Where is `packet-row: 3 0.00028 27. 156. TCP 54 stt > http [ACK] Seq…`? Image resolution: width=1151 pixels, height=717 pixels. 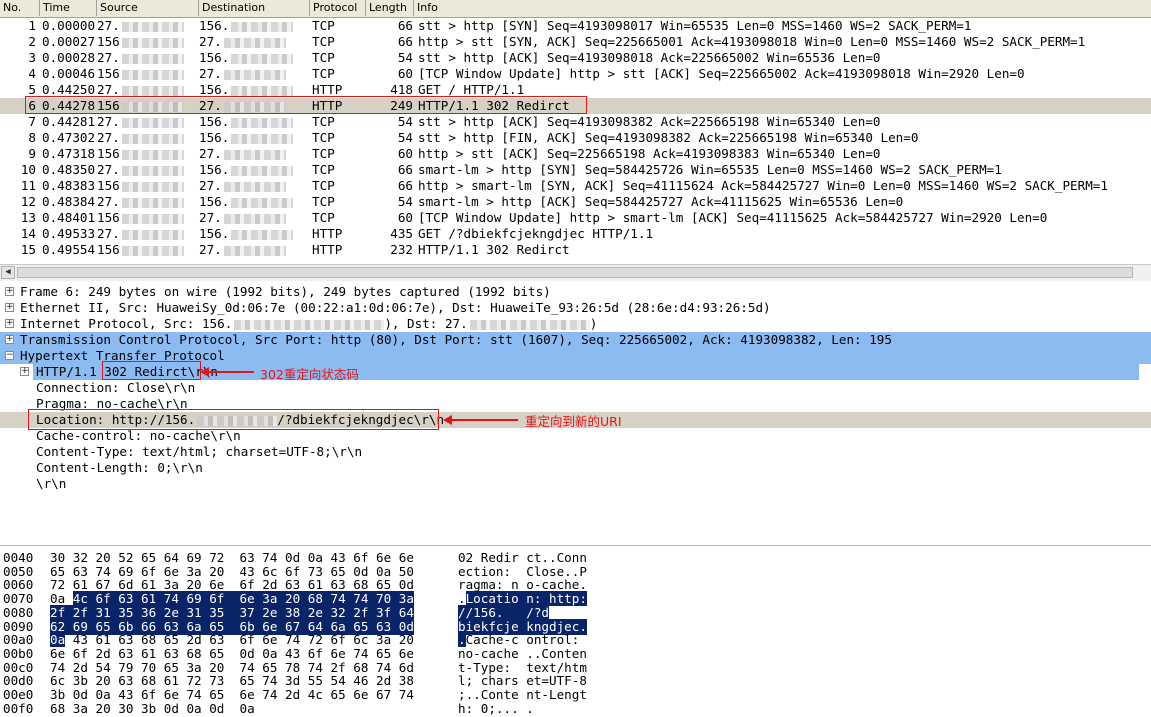
packet-row: 3 0.00028 27. 156. TCP 54 stt > http [ACK] Seq… is located at coordinates (575, 58).